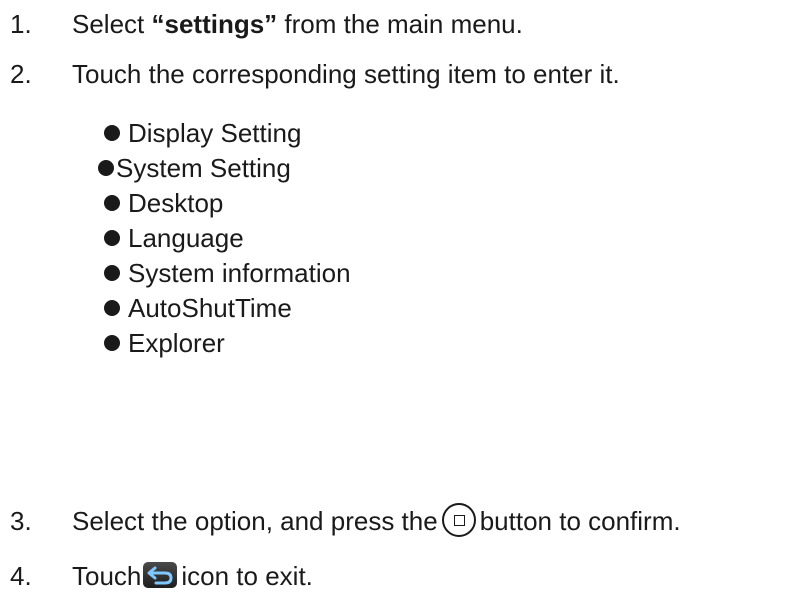 This screenshot has width=799, height=602. I want to click on home-button-icon, so click(458, 520).